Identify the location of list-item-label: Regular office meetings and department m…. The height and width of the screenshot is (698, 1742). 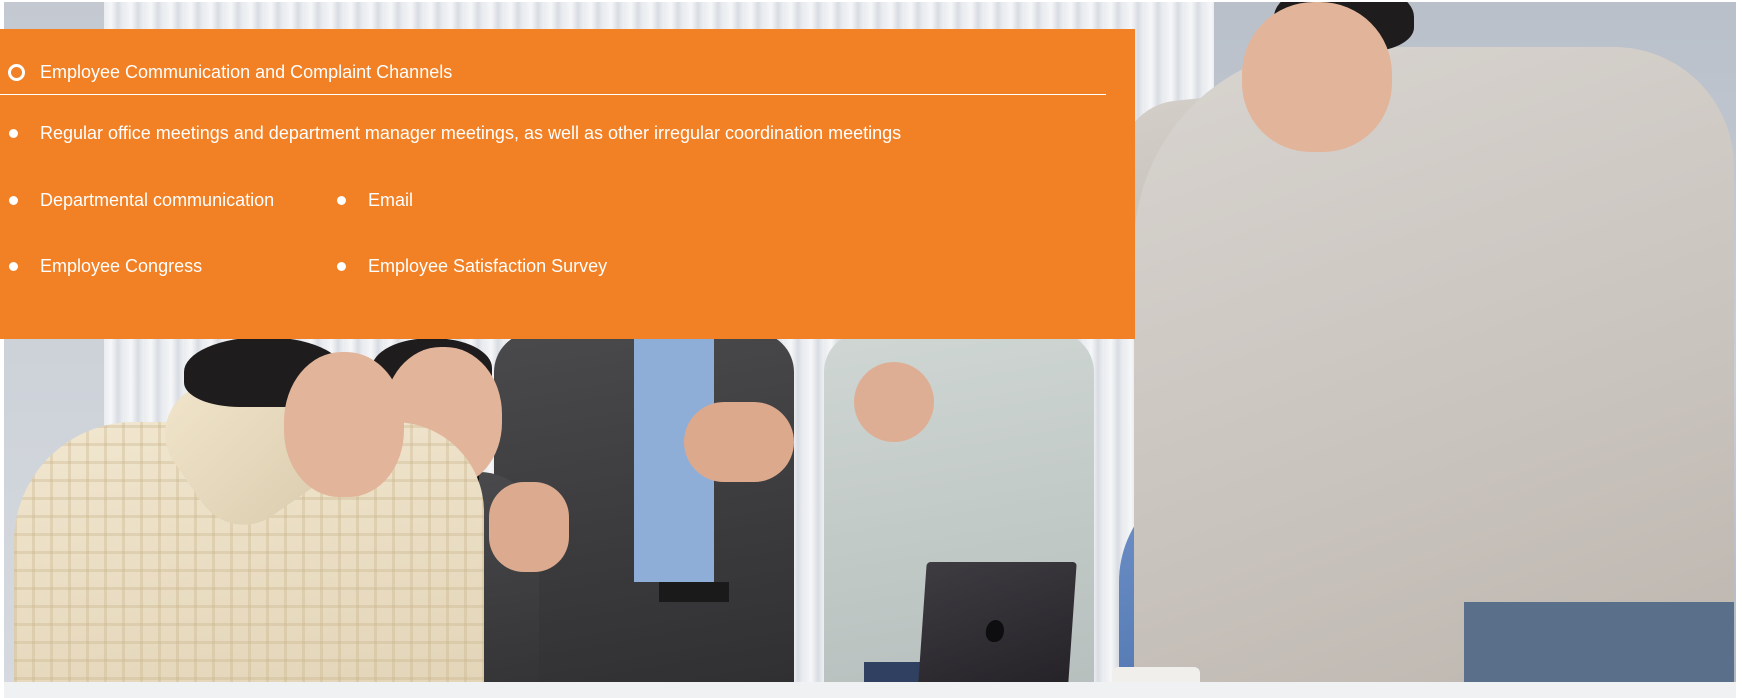
(471, 133).